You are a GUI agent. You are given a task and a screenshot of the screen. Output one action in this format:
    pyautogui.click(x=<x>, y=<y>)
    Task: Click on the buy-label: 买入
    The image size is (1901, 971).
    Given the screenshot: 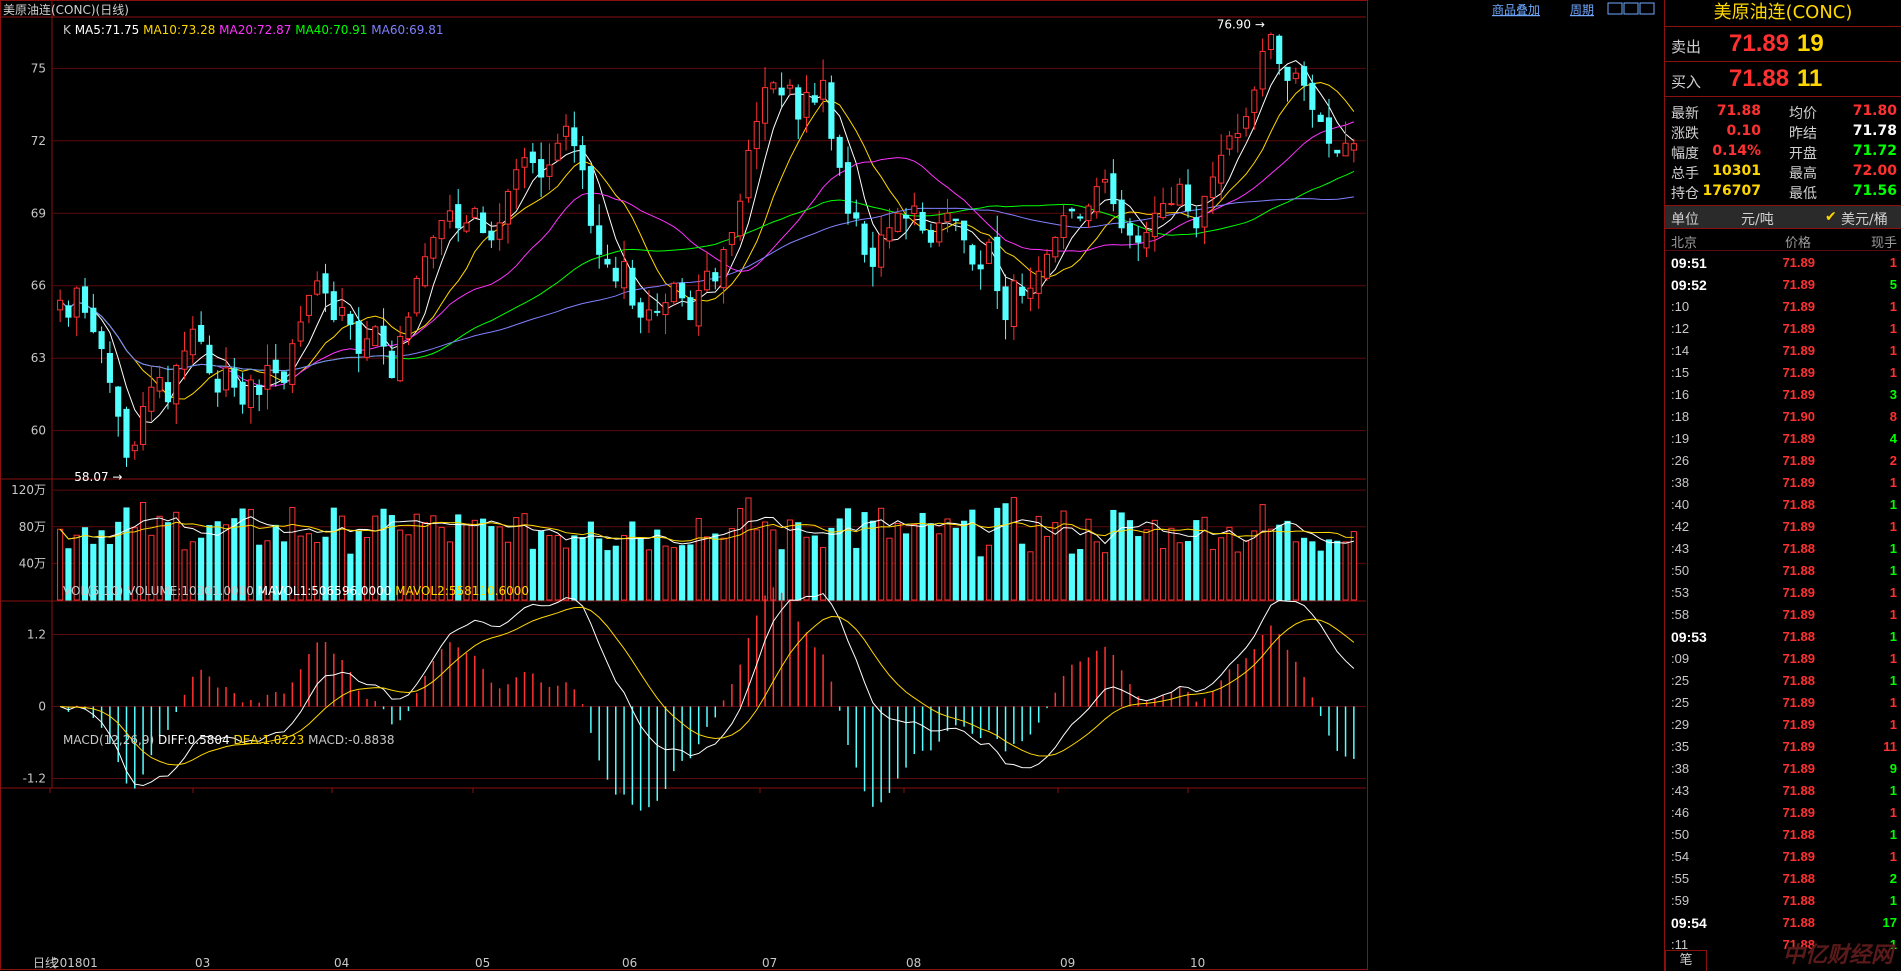 What is the action you would take?
    pyautogui.click(x=1686, y=82)
    